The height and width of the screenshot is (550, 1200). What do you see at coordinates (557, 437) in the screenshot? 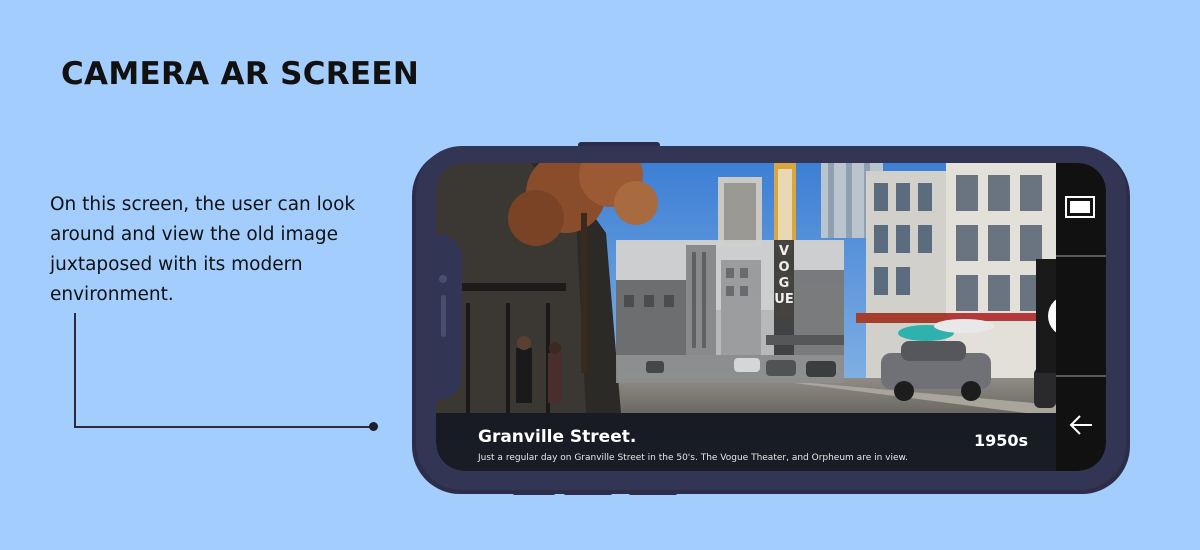
I see `location-title: Granville Street.` at bounding box center [557, 437].